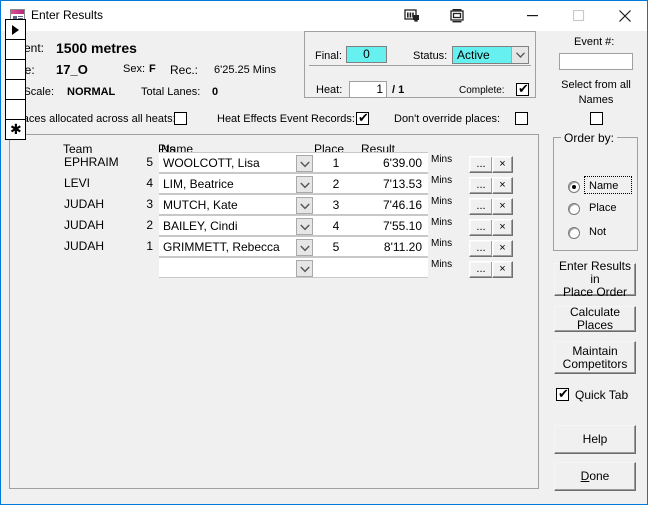  I want to click on cell-result: 6'39.00, so click(393, 162).